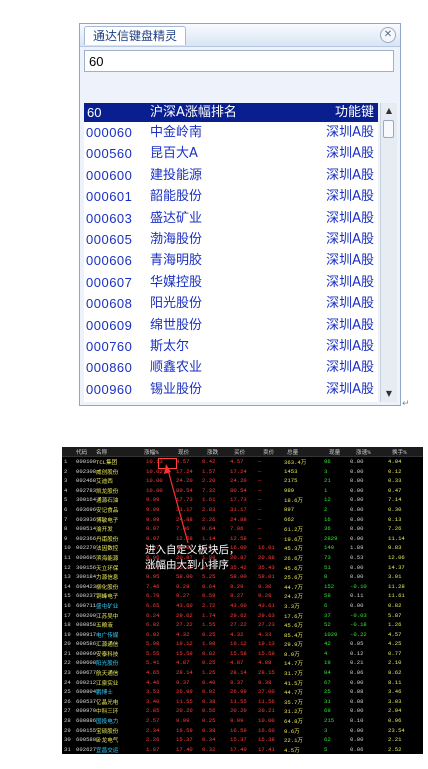  Describe the element at coordinates (86, 653) in the screenshot. I see `cell-code: 000969` at that location.